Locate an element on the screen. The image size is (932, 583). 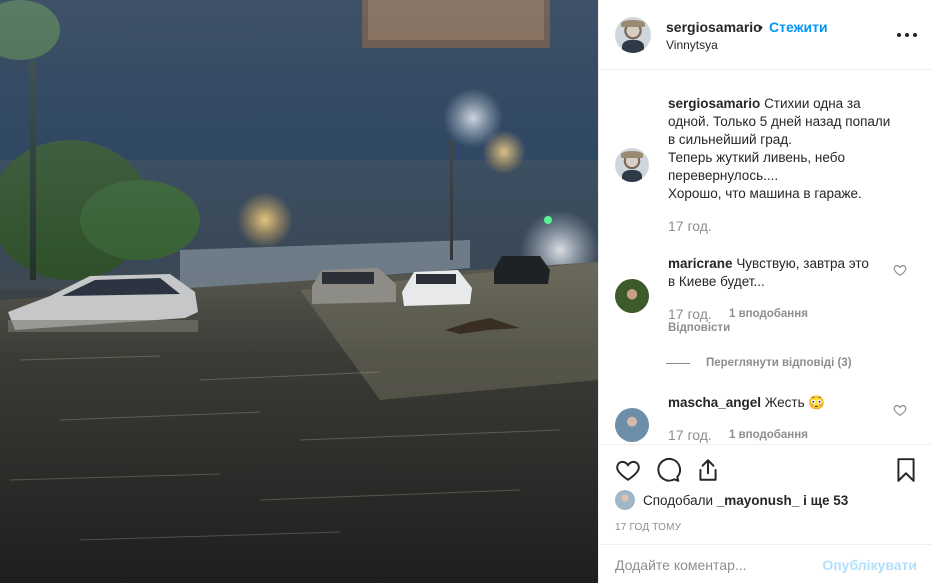
view-replies-label: Переглянути відповіді (3) is located at coordinates (779, 363).